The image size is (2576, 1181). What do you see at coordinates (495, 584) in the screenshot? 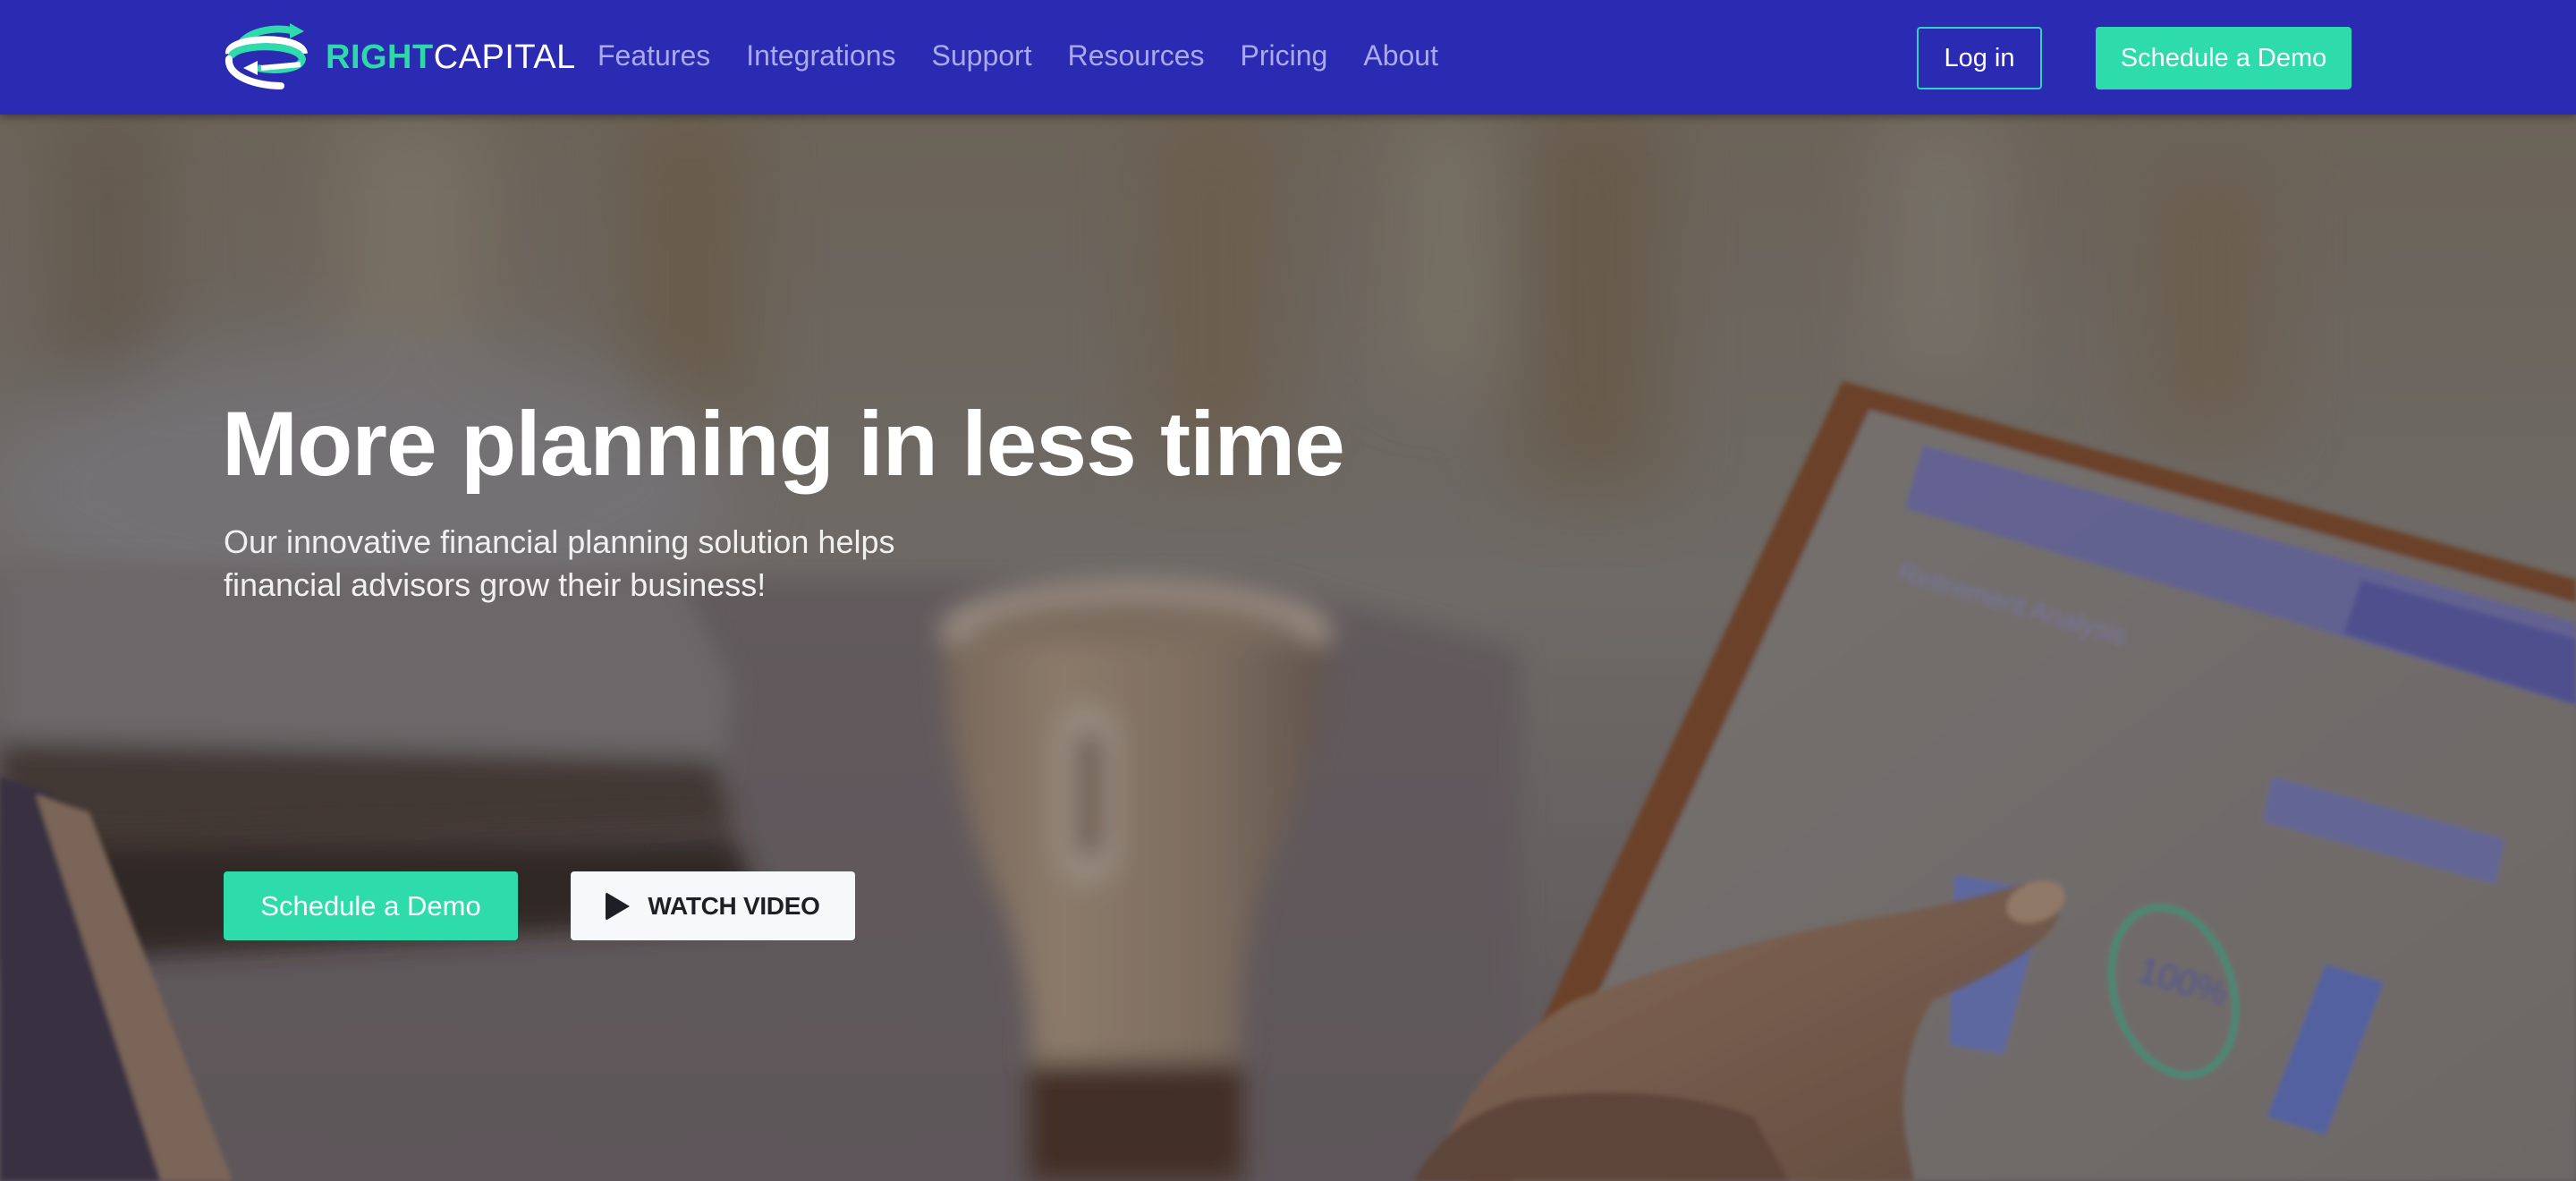
I see `hero-subtitle-line-2: financial advisors grow their business!` at bounding box center [495, 584].